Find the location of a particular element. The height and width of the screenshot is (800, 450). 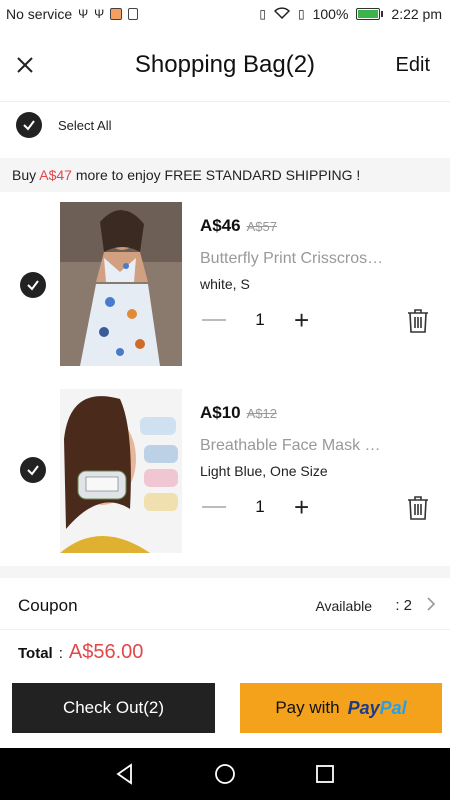

total-row: Total : A$56.00 is located at coordinates (80, 652).